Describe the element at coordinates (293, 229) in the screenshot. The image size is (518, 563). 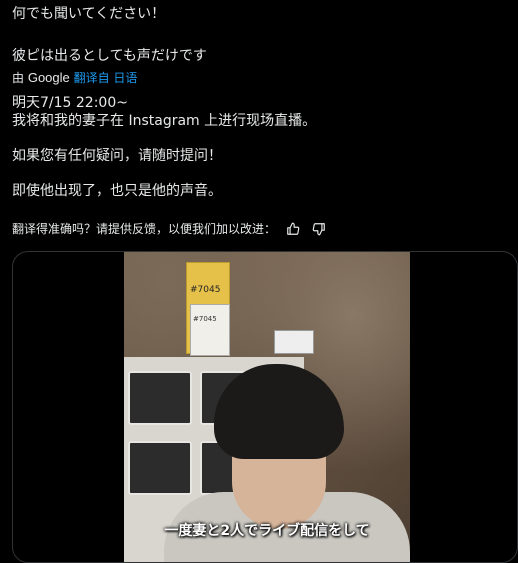
I see `thumbs-up-icon` at that location.